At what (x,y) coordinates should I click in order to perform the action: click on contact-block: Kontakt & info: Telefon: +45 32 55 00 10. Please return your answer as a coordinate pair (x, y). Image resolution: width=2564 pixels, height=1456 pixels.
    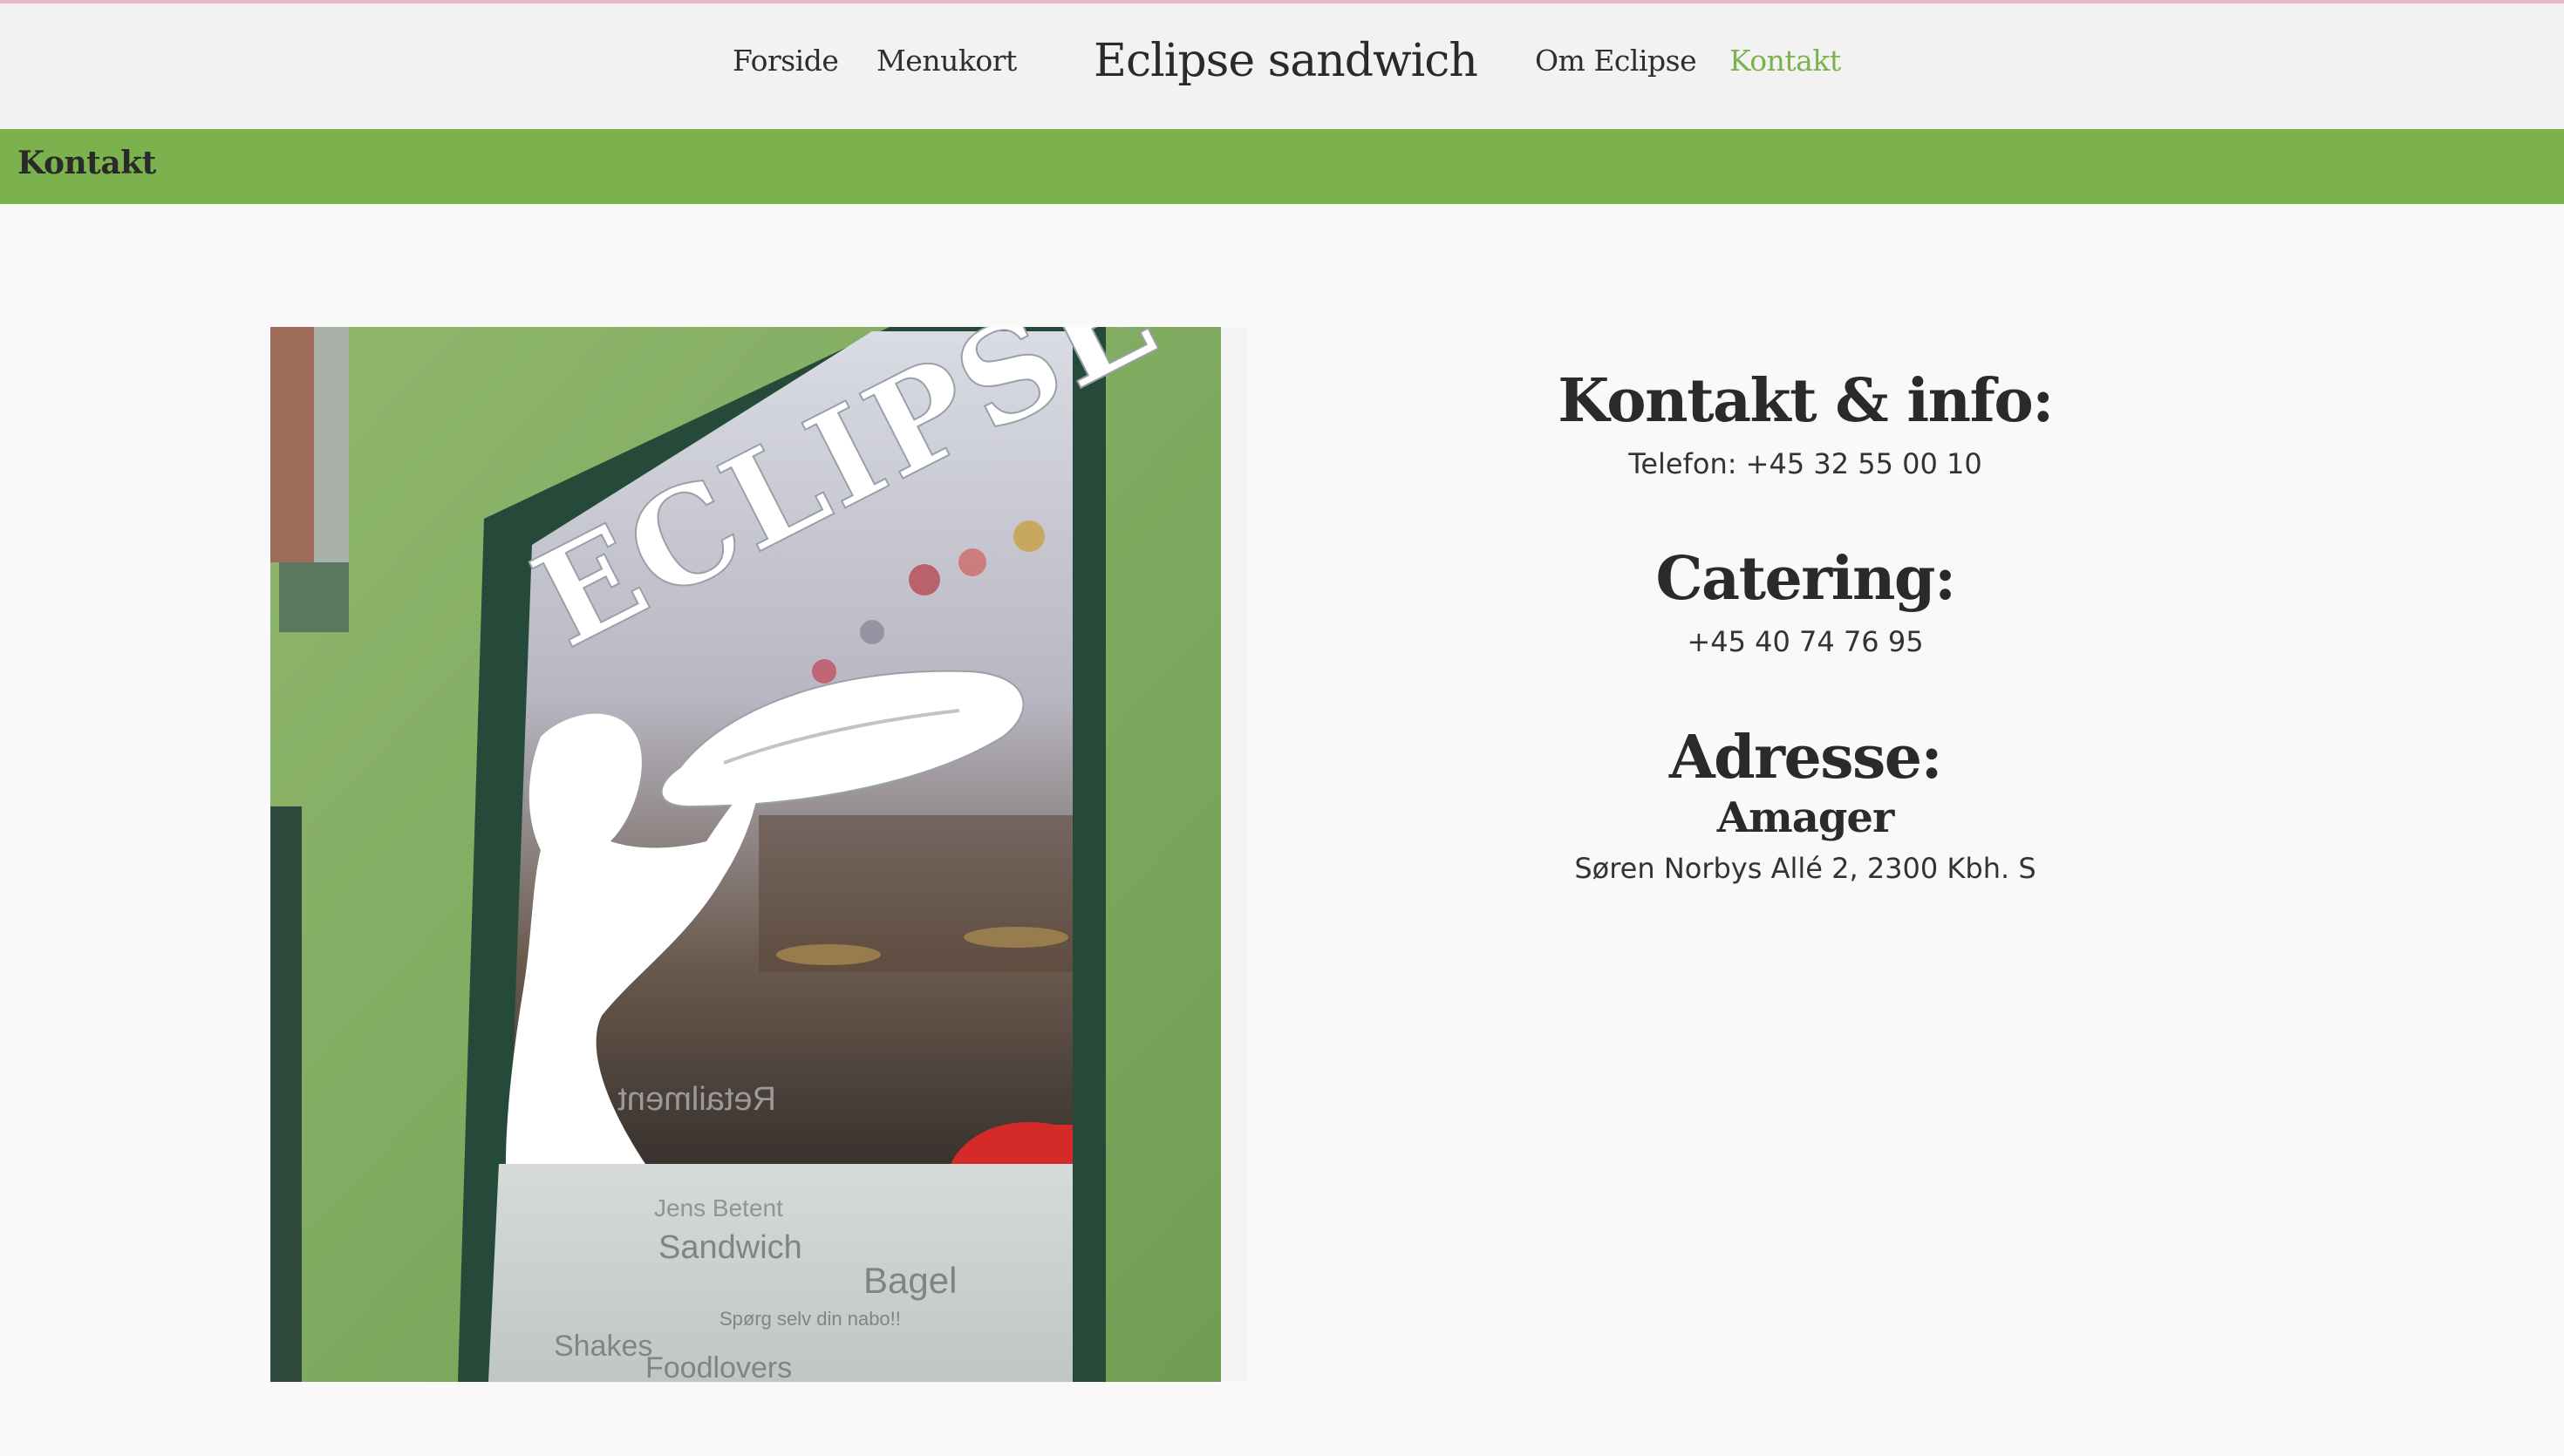
    Looking at the image, I should click on (1806, 424).